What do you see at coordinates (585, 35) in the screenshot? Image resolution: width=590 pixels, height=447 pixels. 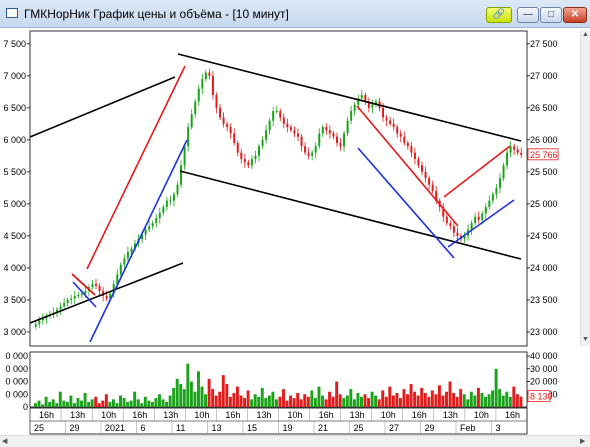 I see `scroll-up-icon: ▲` at bounding box center [585, 35].